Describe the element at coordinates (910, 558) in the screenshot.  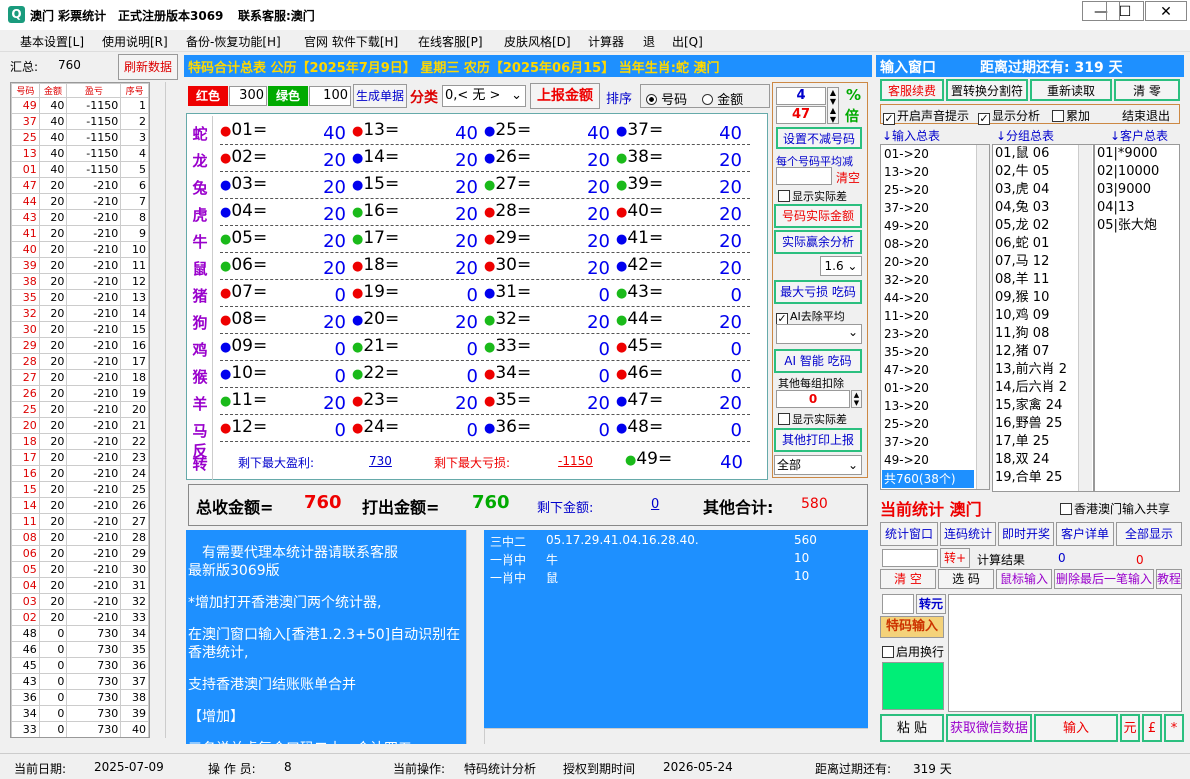
I see `turn-input` at that location.